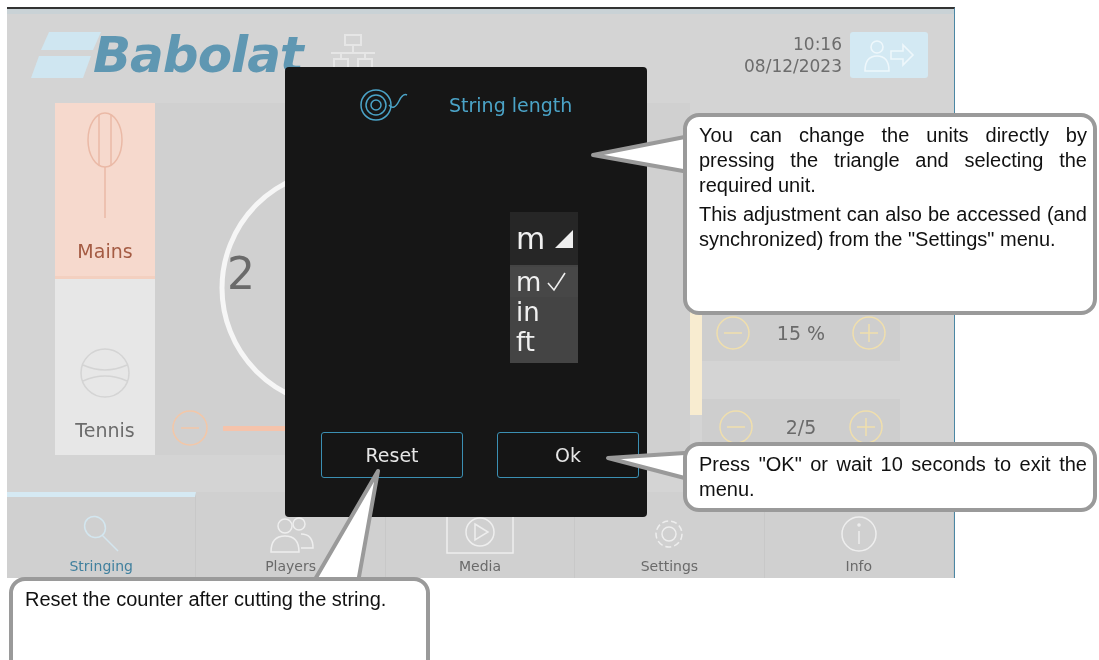  I want to click on callout-text: You can change the units directly by pressing the triangle and selecting the required unit., so click(893, 160).